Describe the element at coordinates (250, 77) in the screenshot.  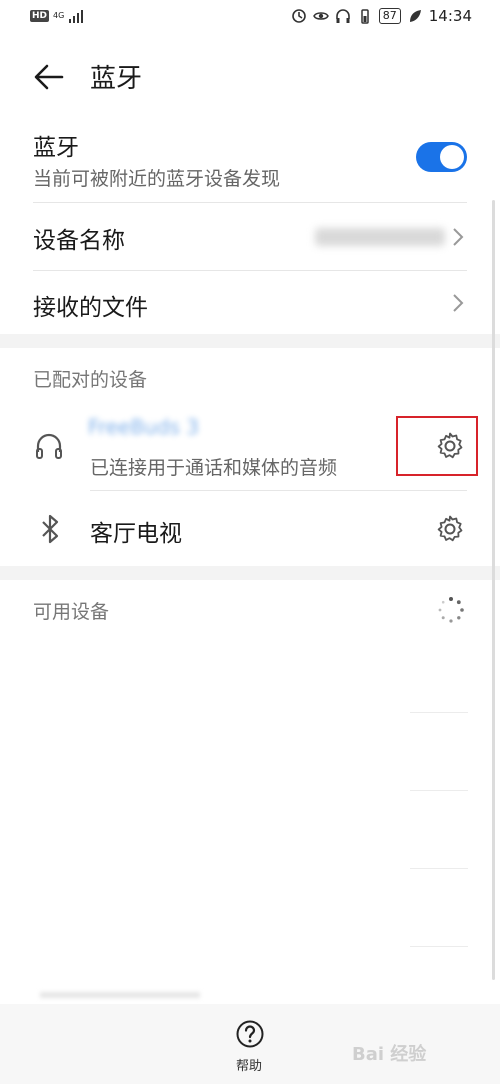
I see `title-bar: 蓝牙` at that location.